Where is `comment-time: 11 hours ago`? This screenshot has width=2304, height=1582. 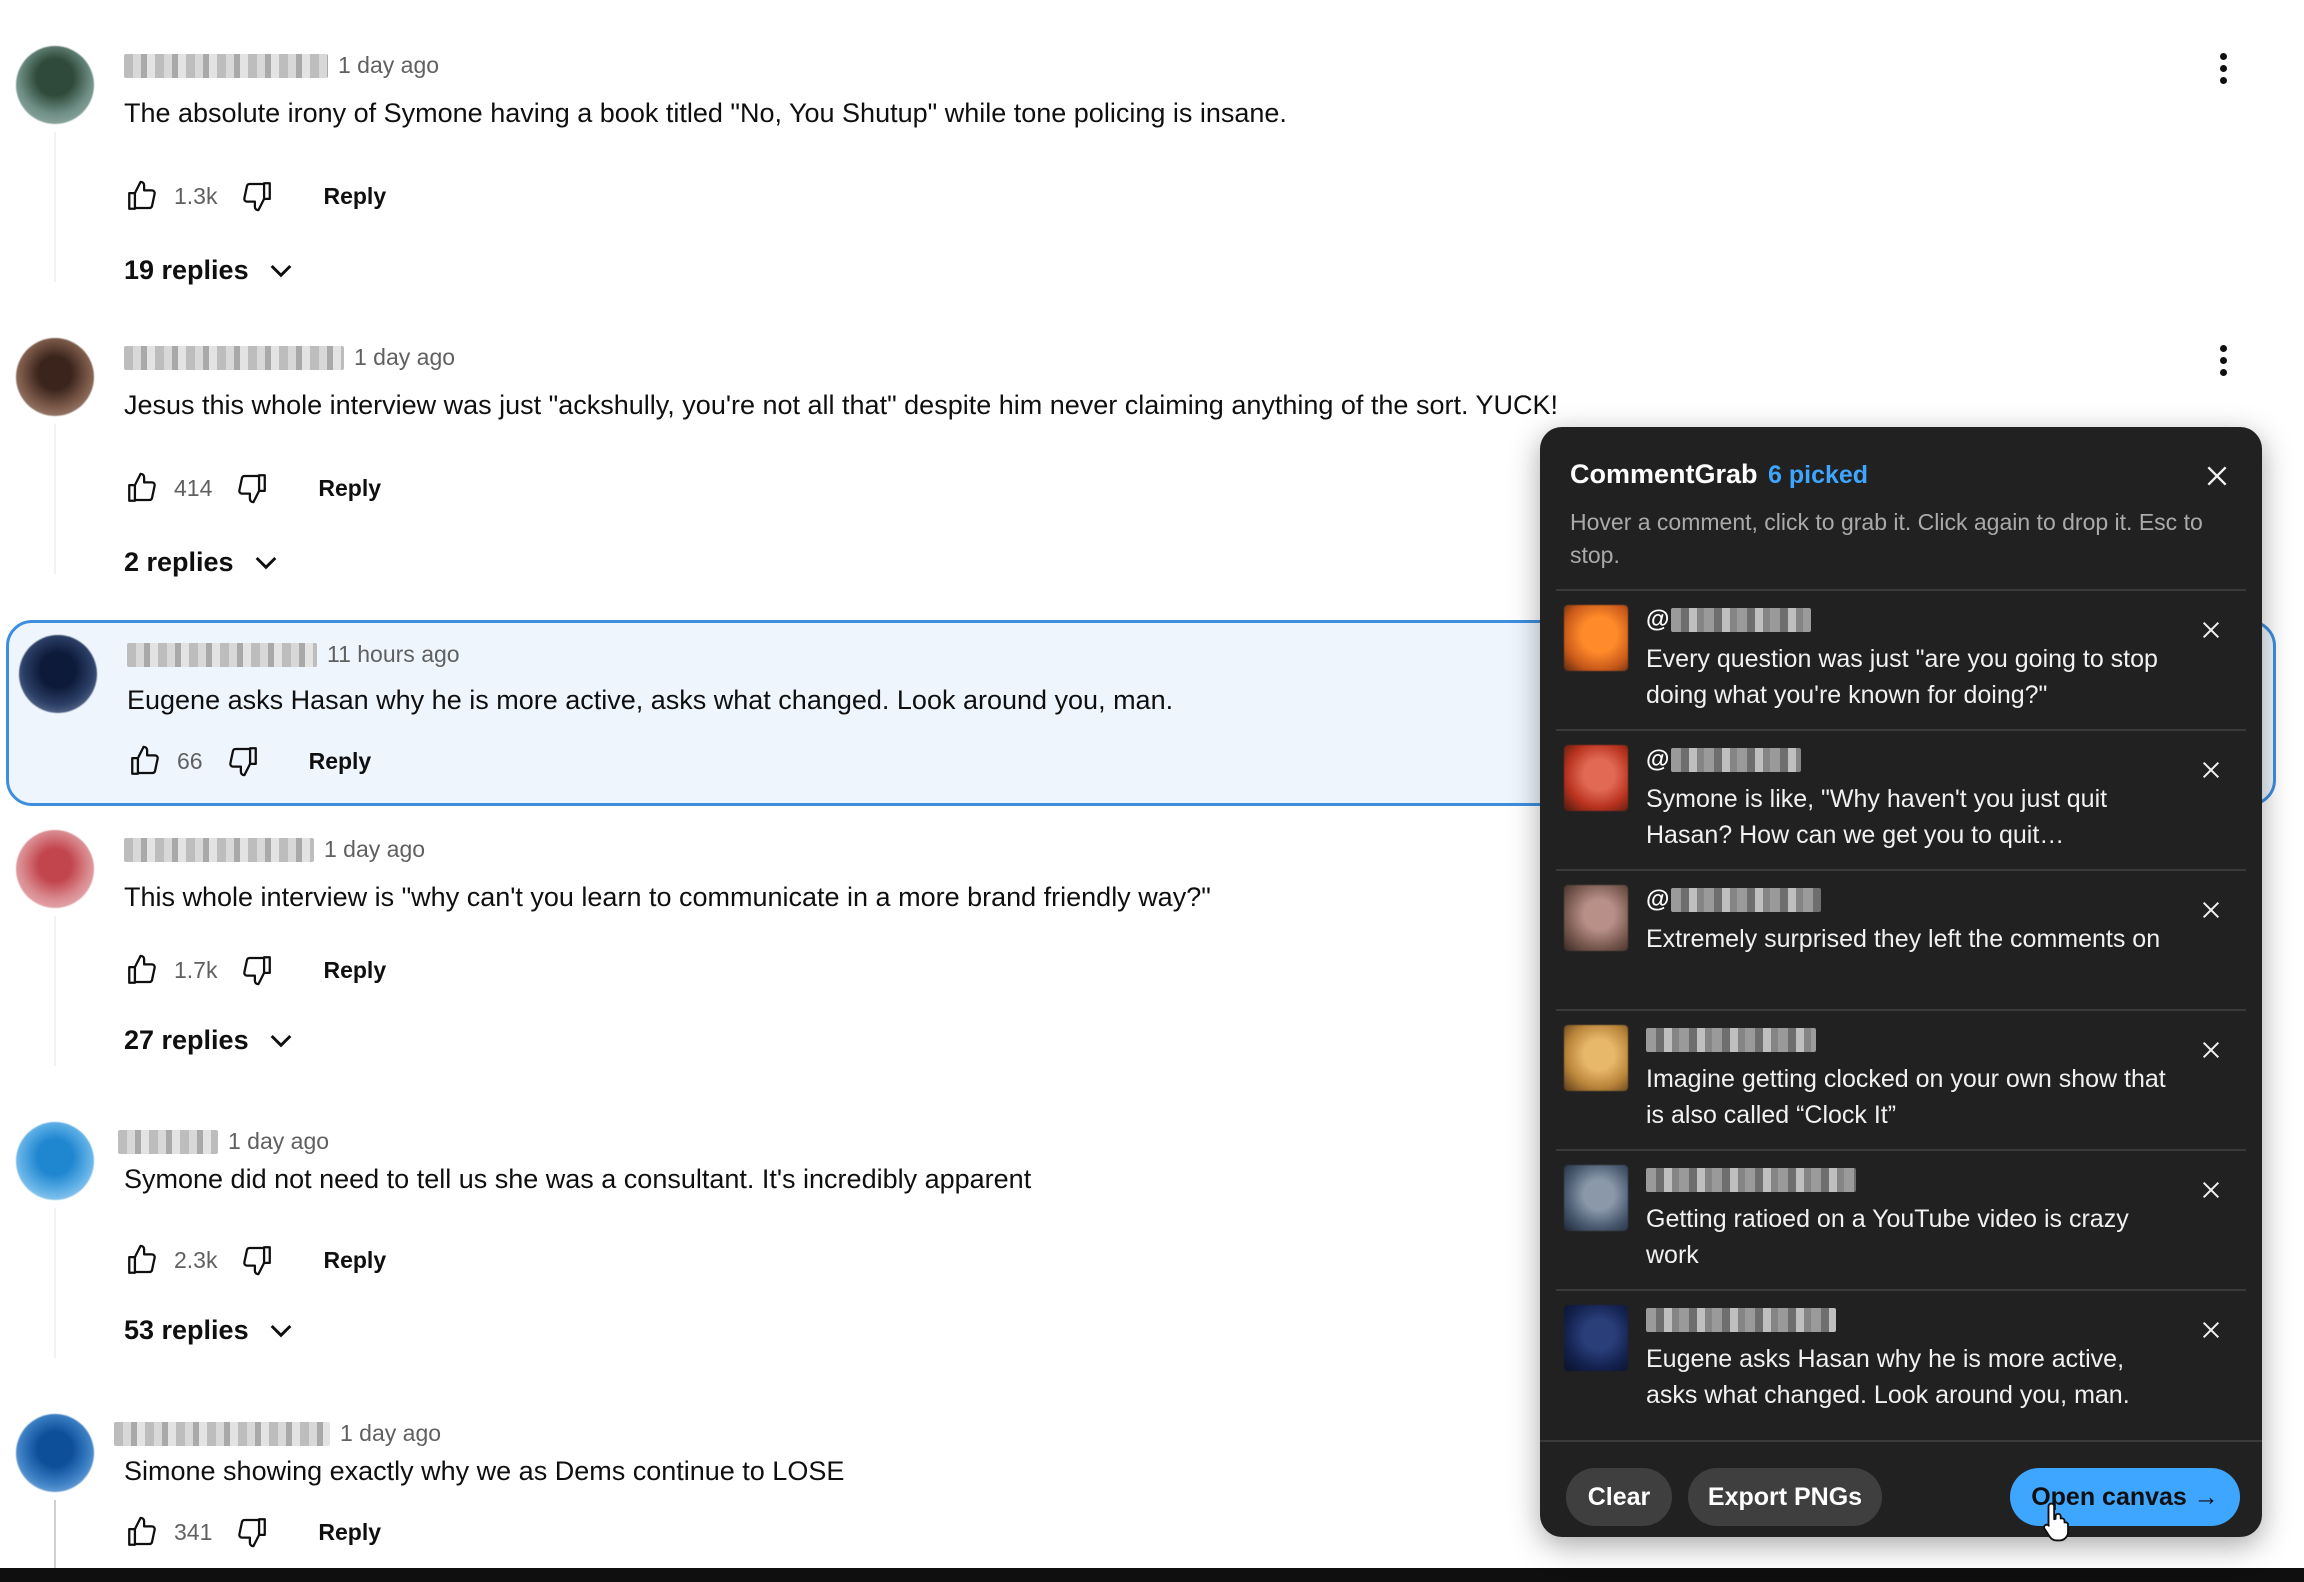
comment-time: 11 hours ago is located at coordinates (393, 654).